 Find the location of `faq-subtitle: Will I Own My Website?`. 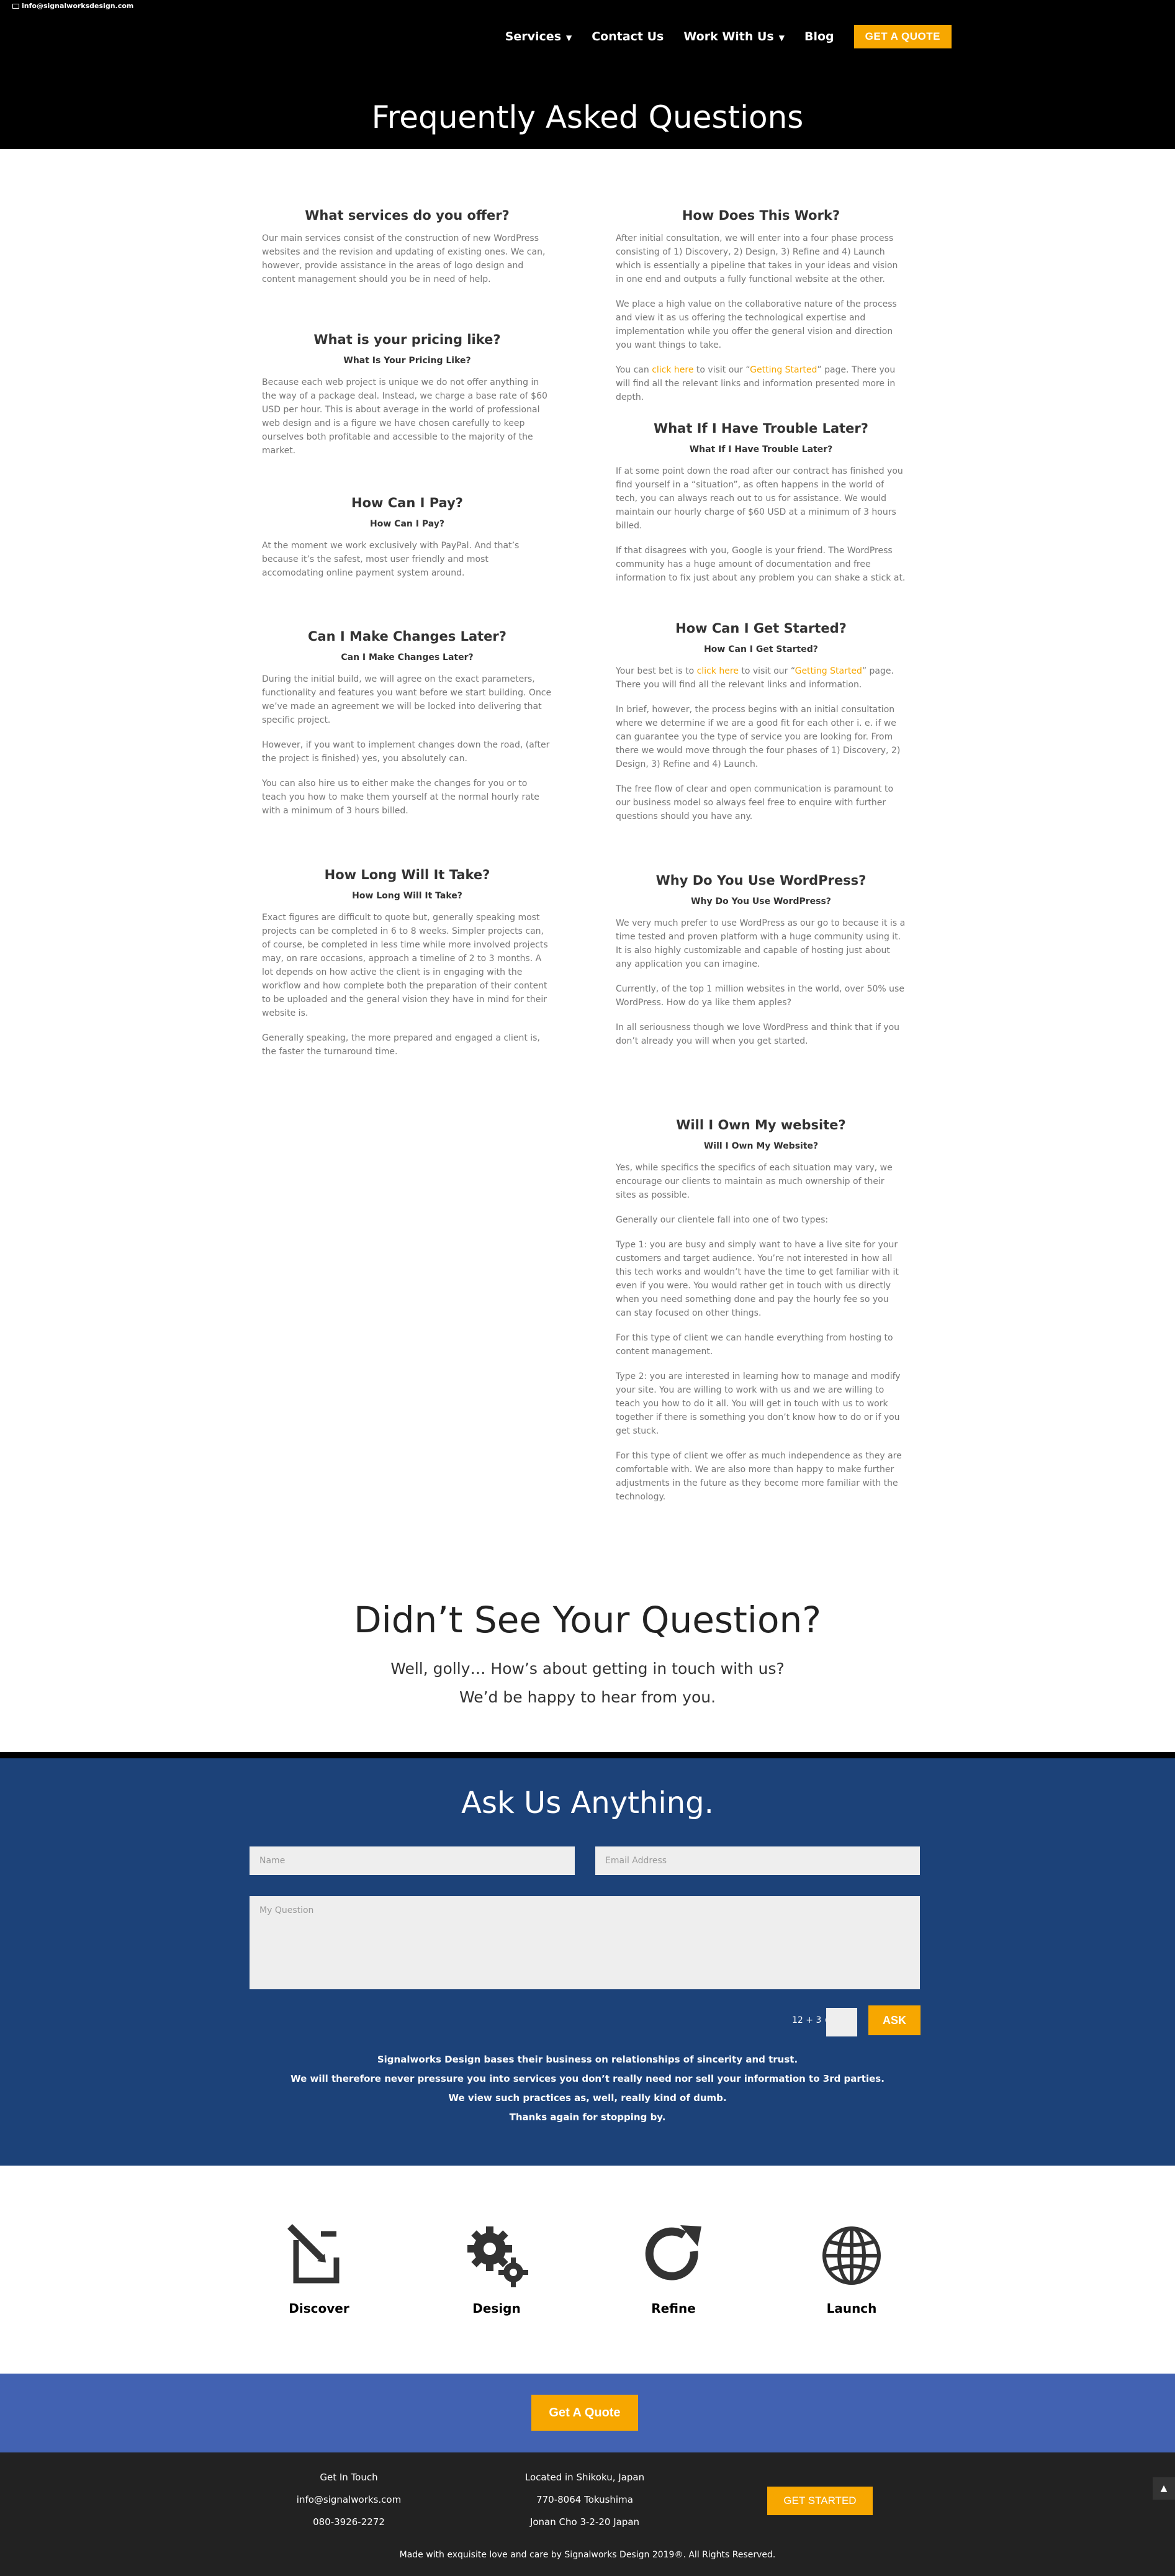

faq-subtitle: Will I Own My Website? is located at coordinates (761, 1146).